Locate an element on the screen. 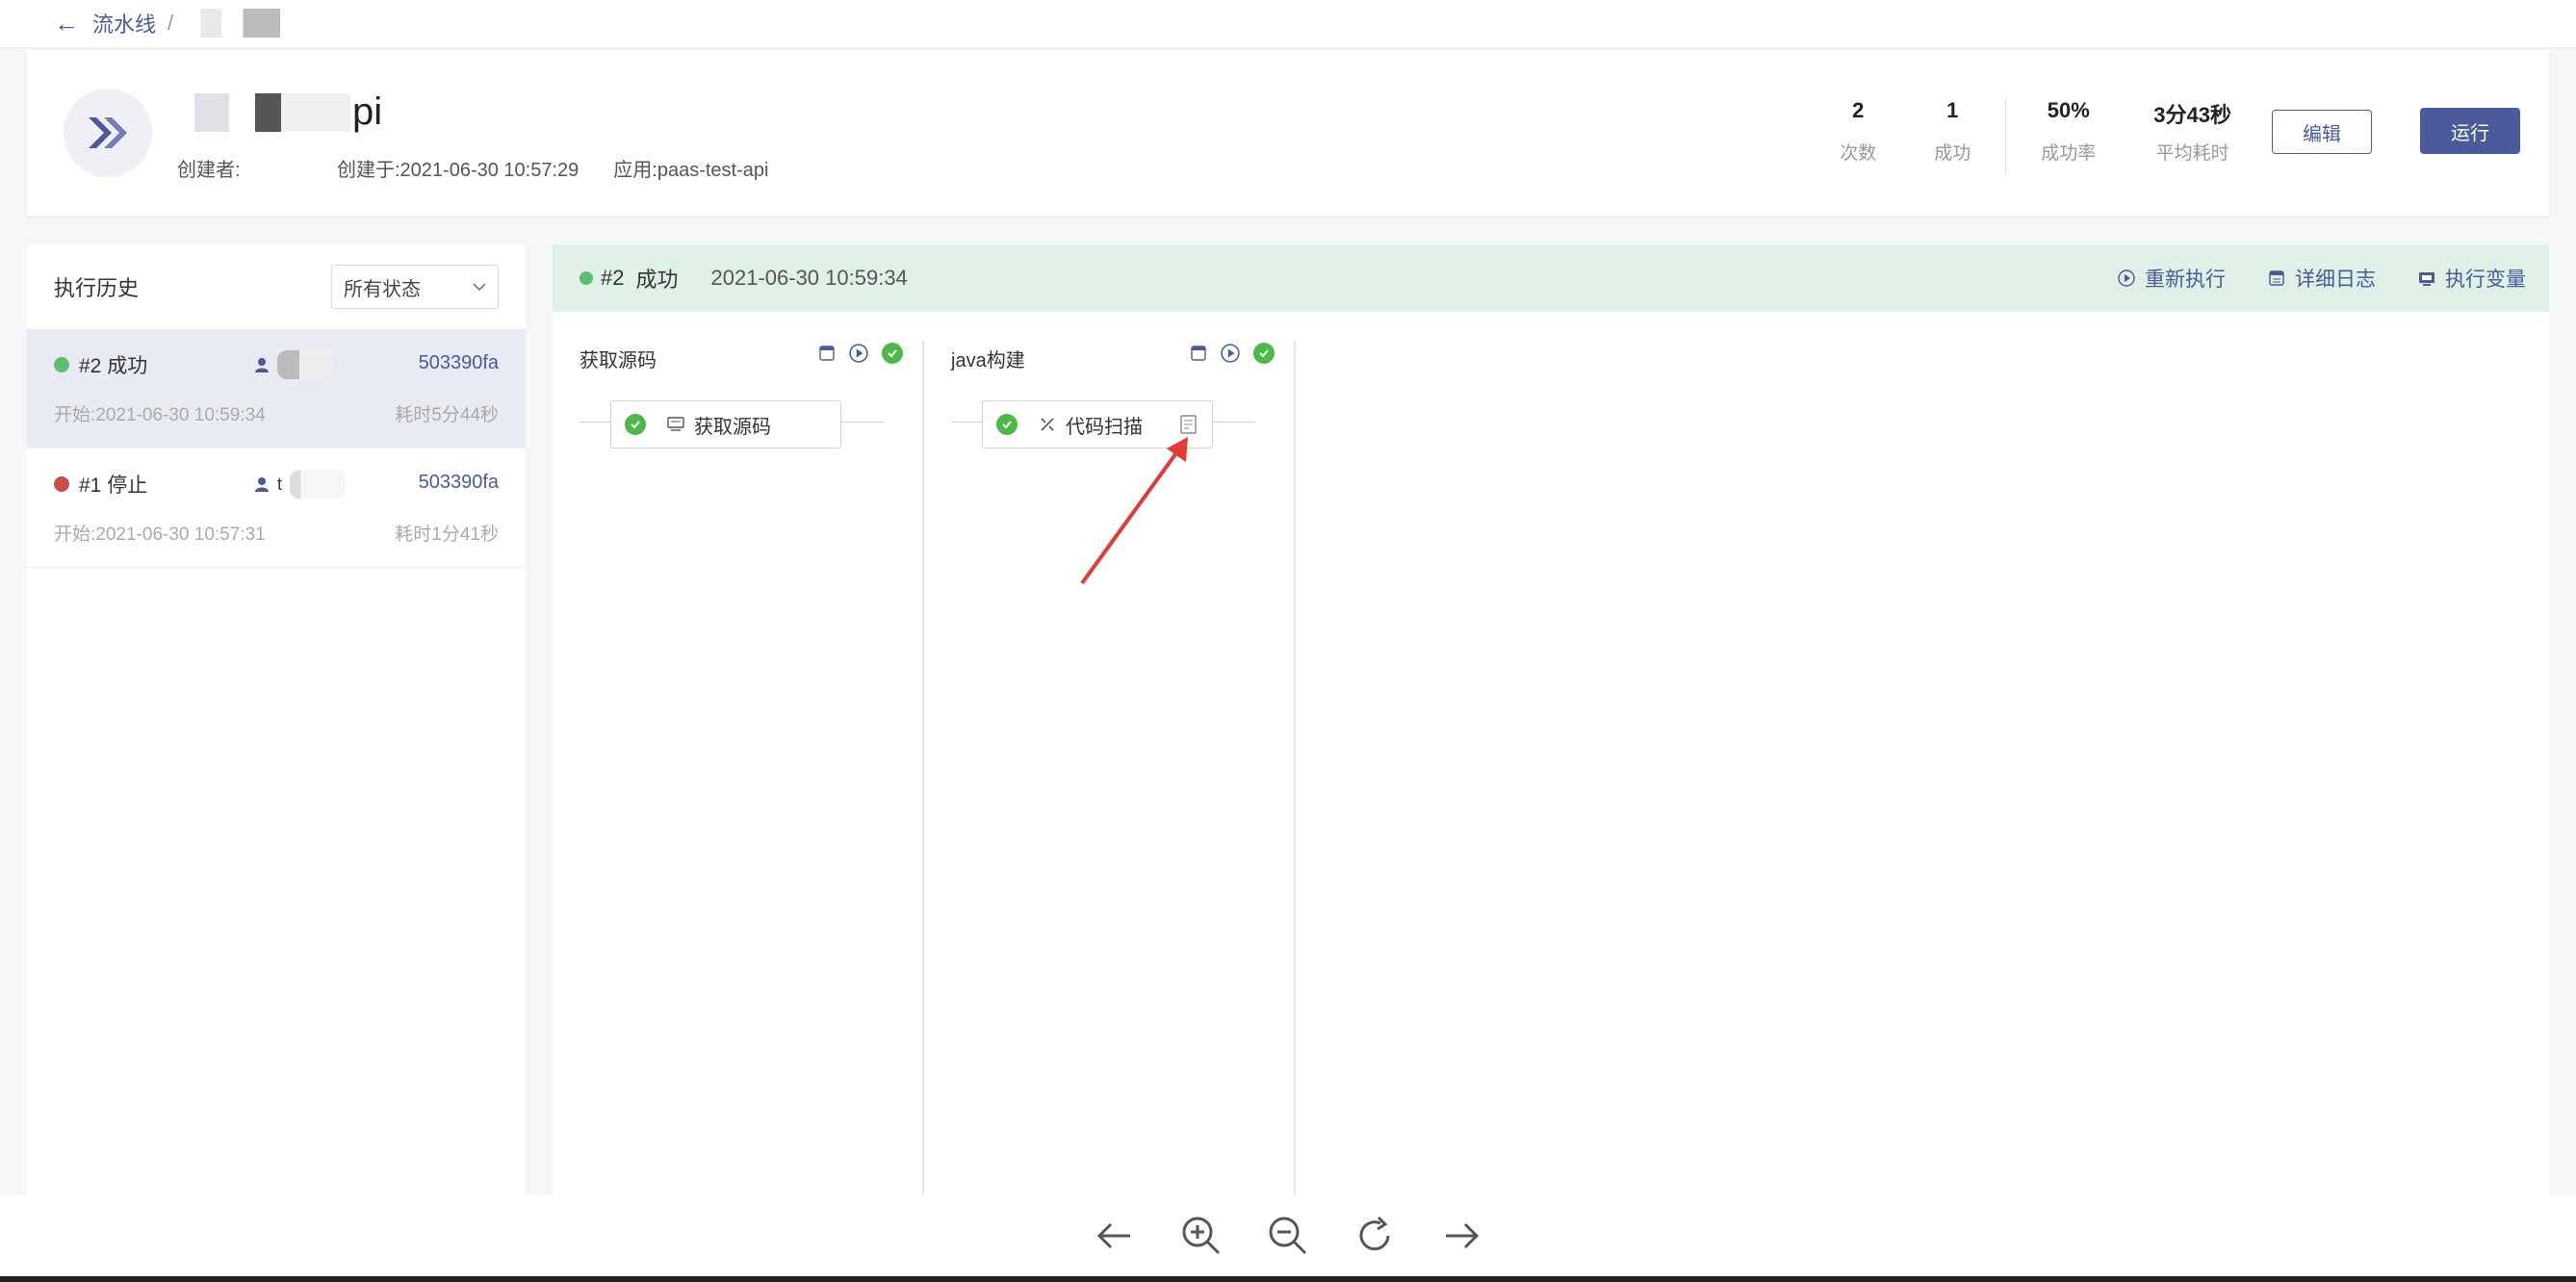 This screenshot has height=1282, width=2576. stat-label: 次数 is located at coordinates (1859, 153).